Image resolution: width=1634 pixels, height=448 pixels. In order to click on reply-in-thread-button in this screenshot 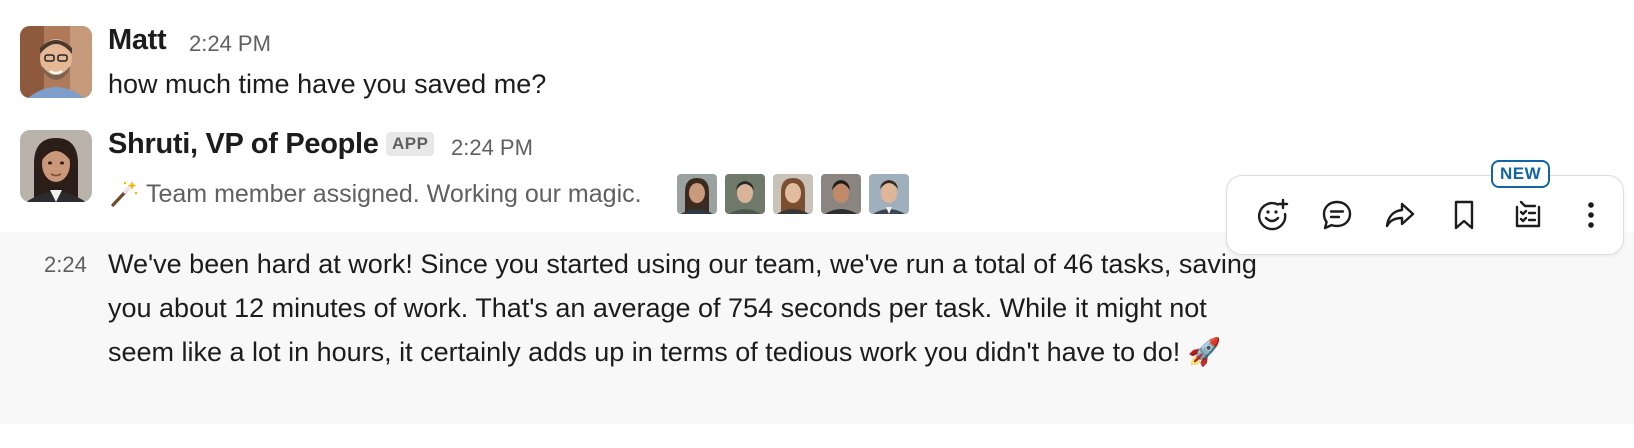, I will do `click(1337, 215)`.